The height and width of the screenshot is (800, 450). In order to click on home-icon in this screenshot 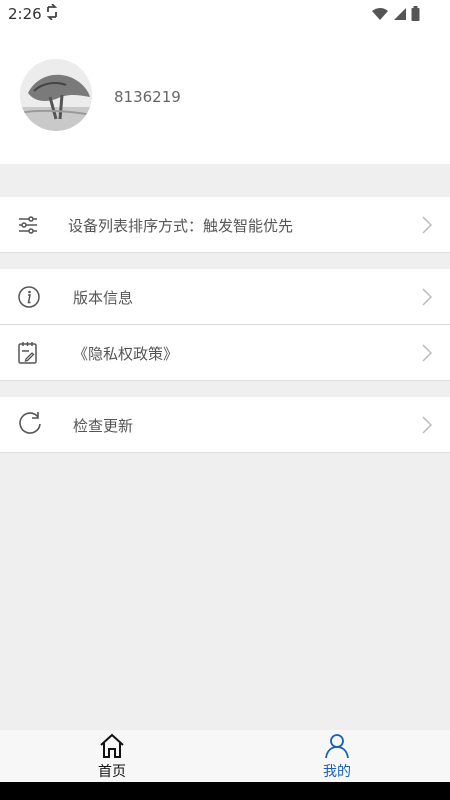, I will do `click(112, 748)`.